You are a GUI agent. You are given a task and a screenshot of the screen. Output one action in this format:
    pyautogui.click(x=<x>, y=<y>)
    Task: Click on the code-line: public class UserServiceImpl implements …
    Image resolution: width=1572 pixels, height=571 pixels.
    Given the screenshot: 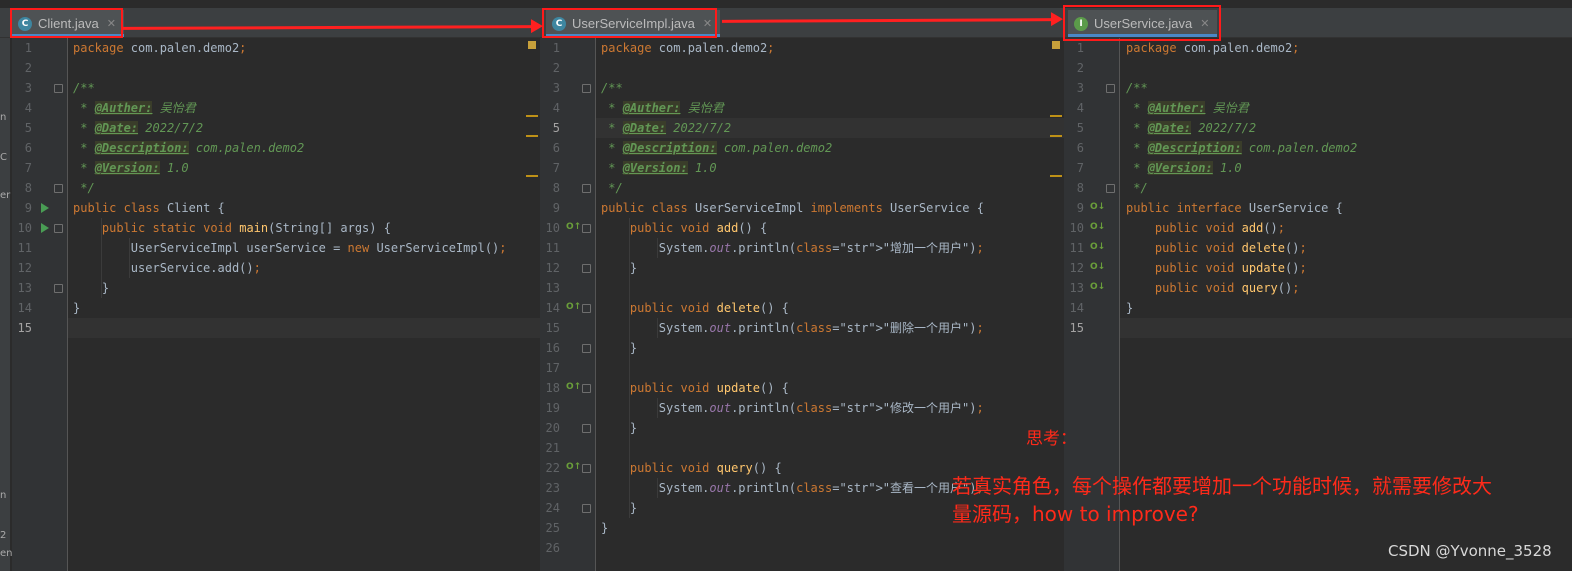 What is the action you would take?
    pyautogui.click(x=792, y=208)
    